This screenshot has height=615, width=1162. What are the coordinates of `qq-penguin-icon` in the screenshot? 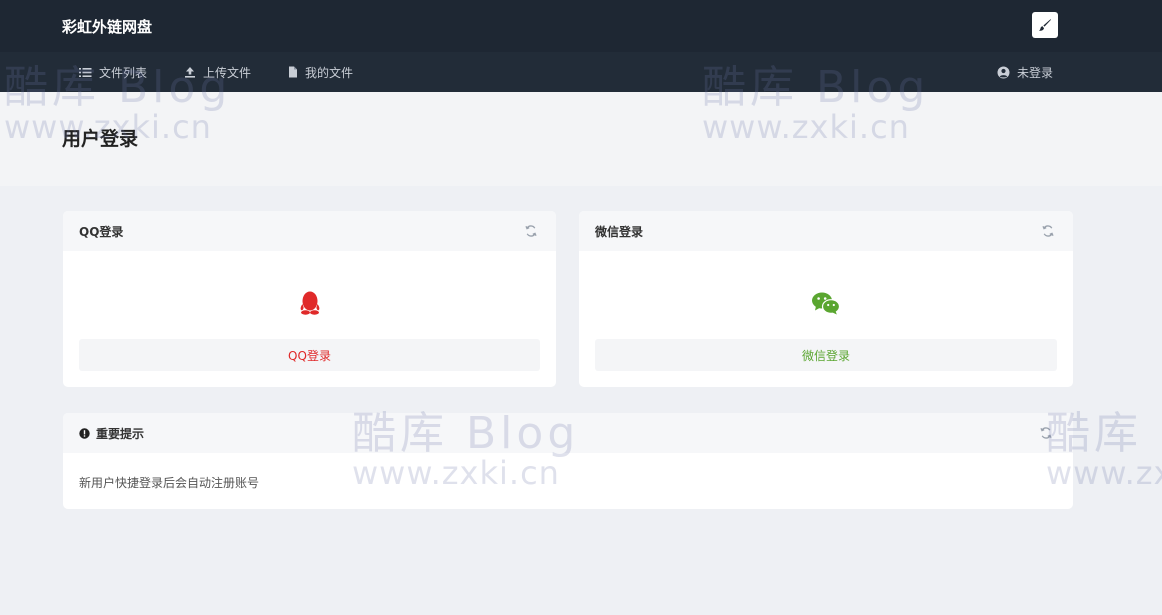 It's located at (310, 303).